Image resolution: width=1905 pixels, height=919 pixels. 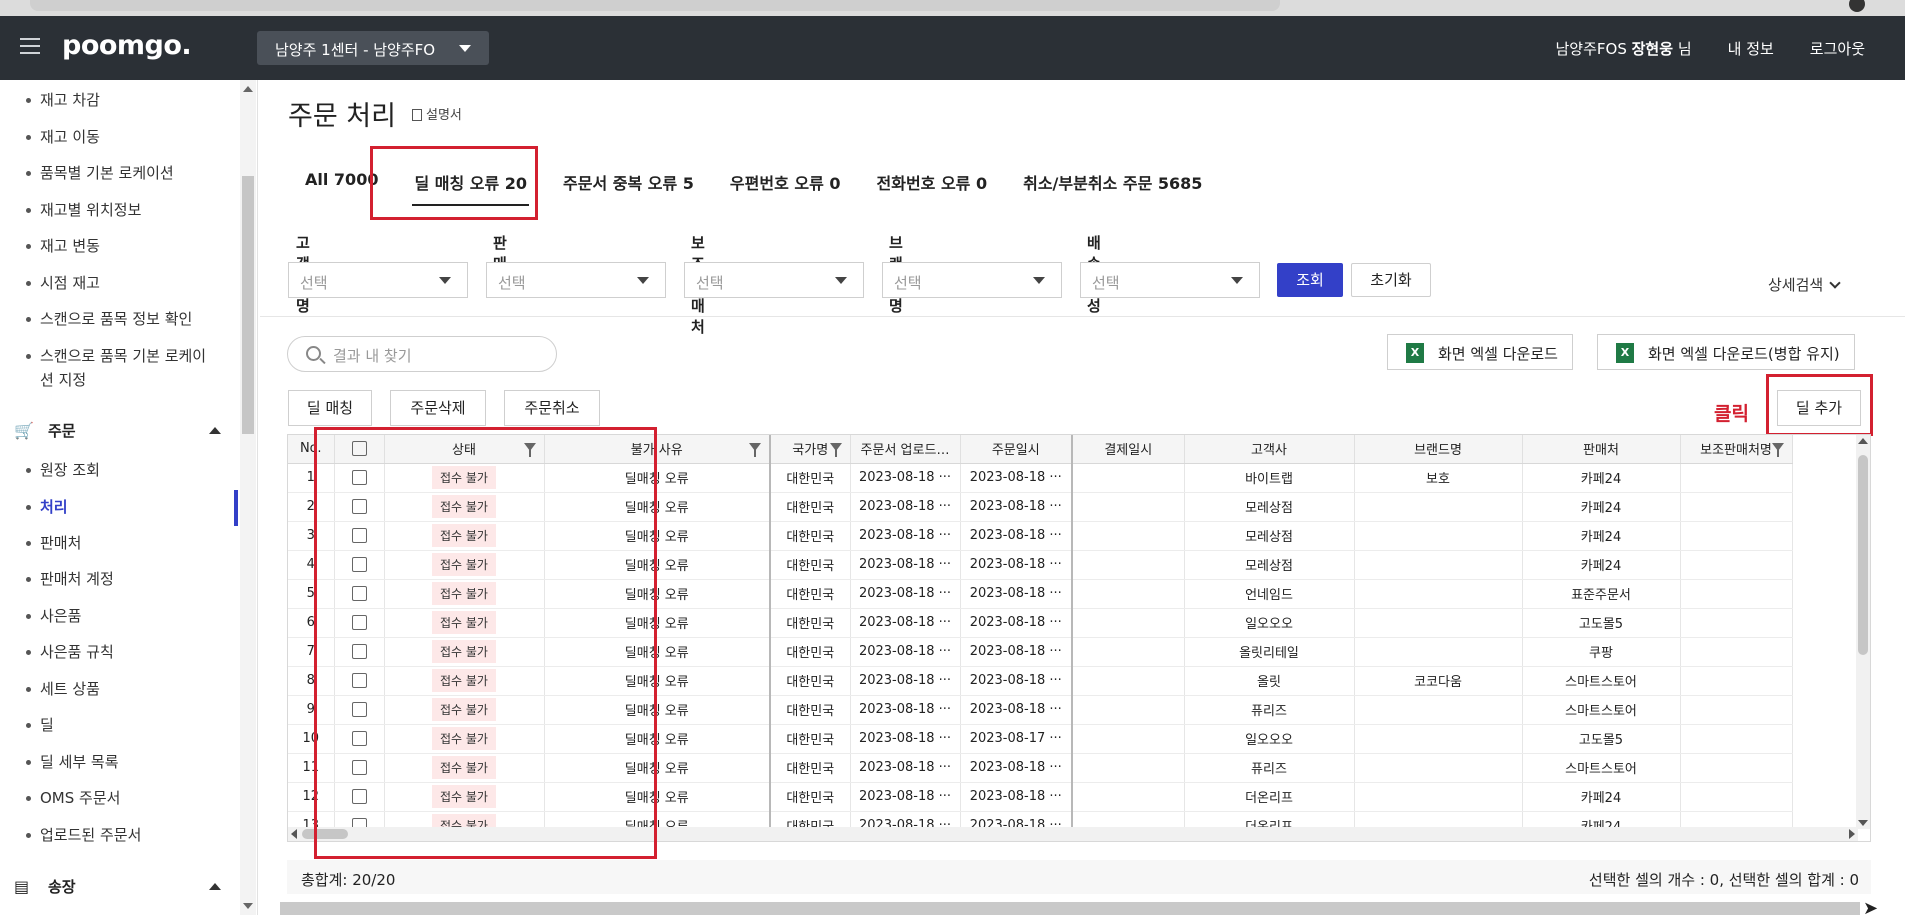 I want to click on profile-icon, so click(x=1857, y=6).